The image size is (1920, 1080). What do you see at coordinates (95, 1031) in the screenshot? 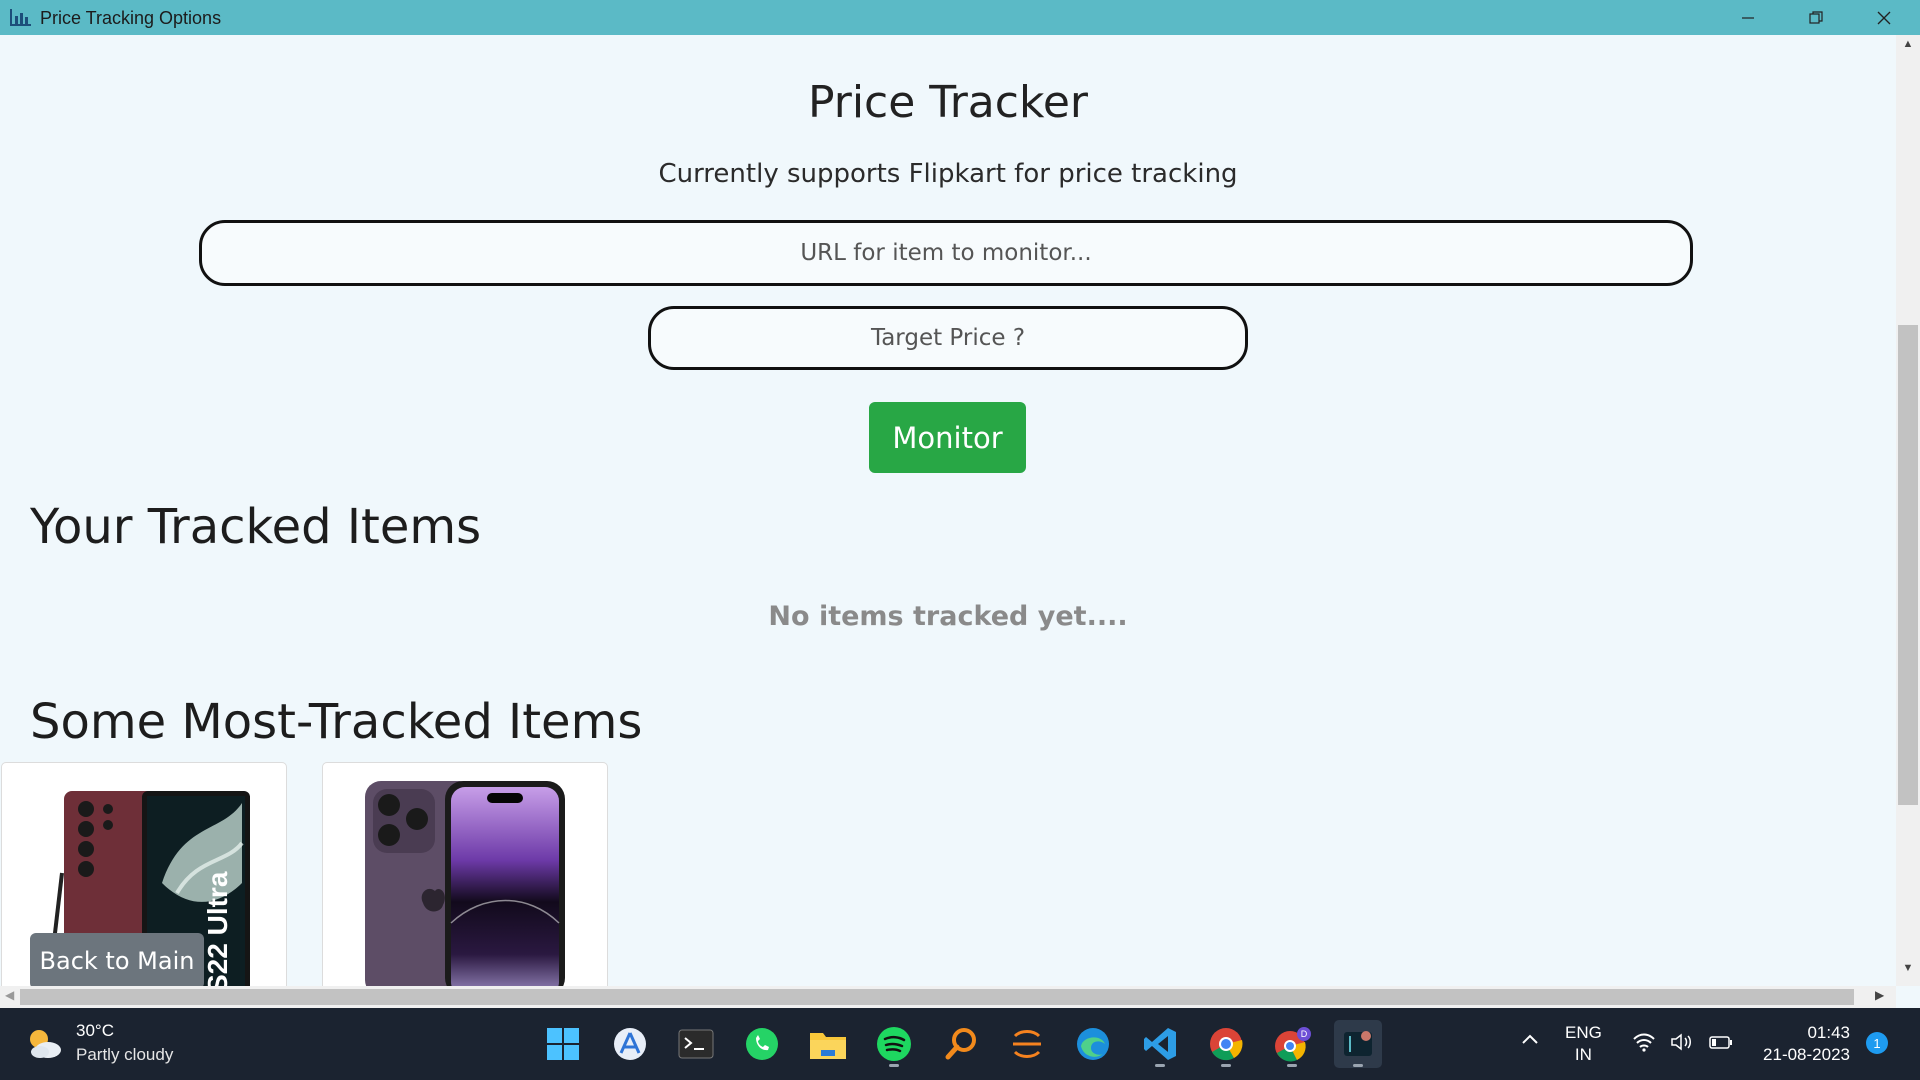
I see `weather-temperature: 30°C` at bounding box center [95, 1031].